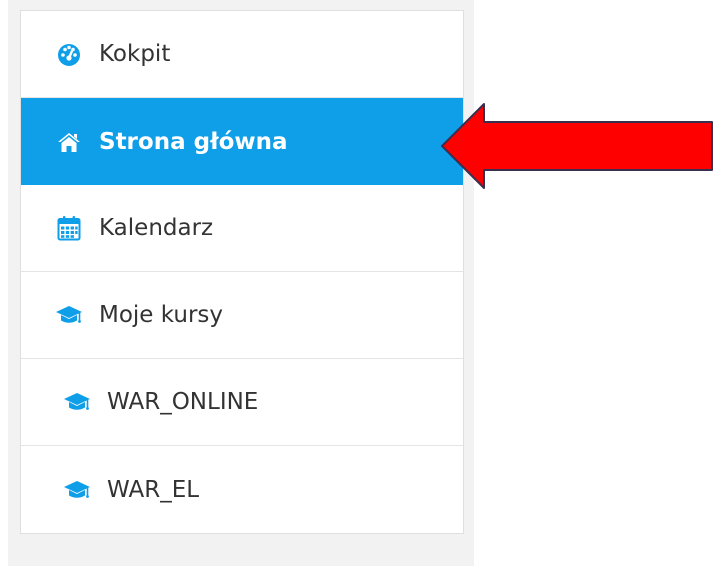 This screenshot has height=566, width=716. I want to click on nav-item-war-el: WAR_EL, so click(242, 489).